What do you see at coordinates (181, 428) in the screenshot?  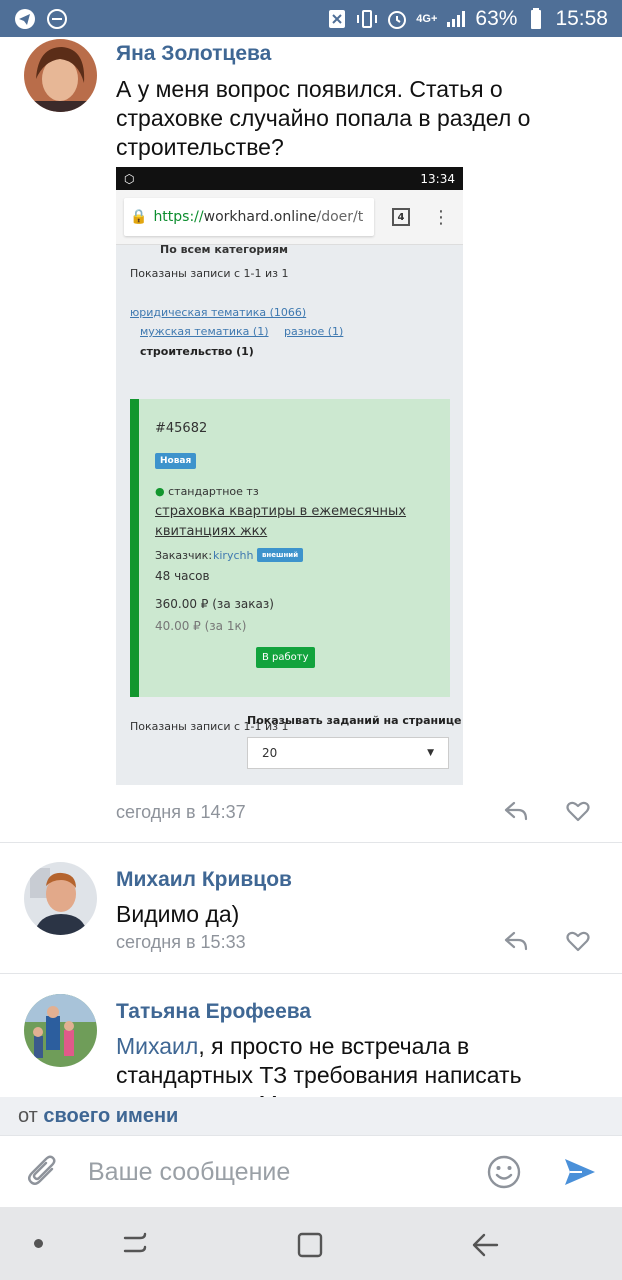 I see `task-id: #45682` at bounding box center [181, 428].